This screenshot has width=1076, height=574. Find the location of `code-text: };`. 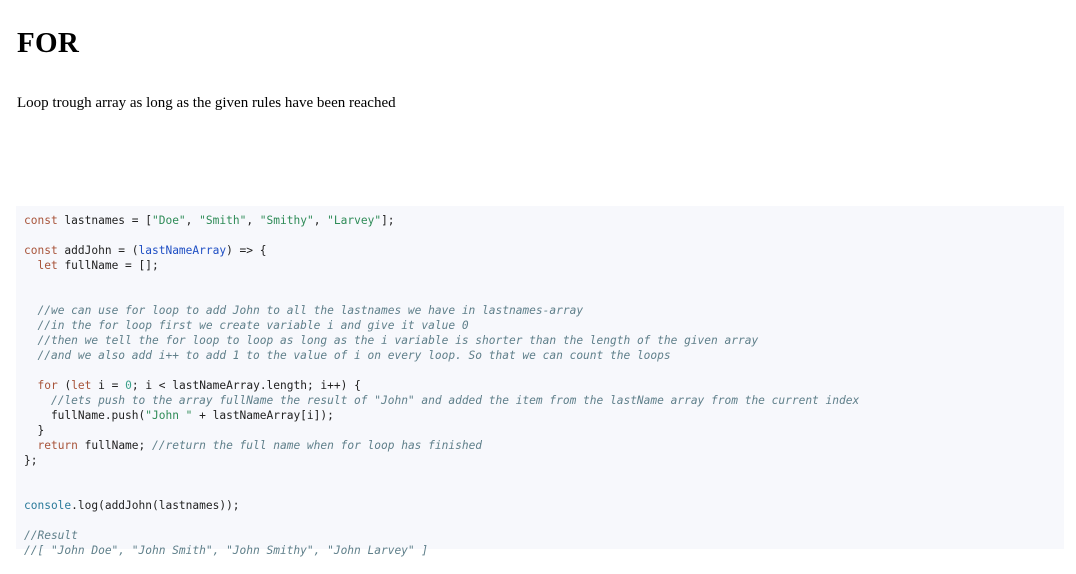

code-text: }; is located at coordinates (31, 460).